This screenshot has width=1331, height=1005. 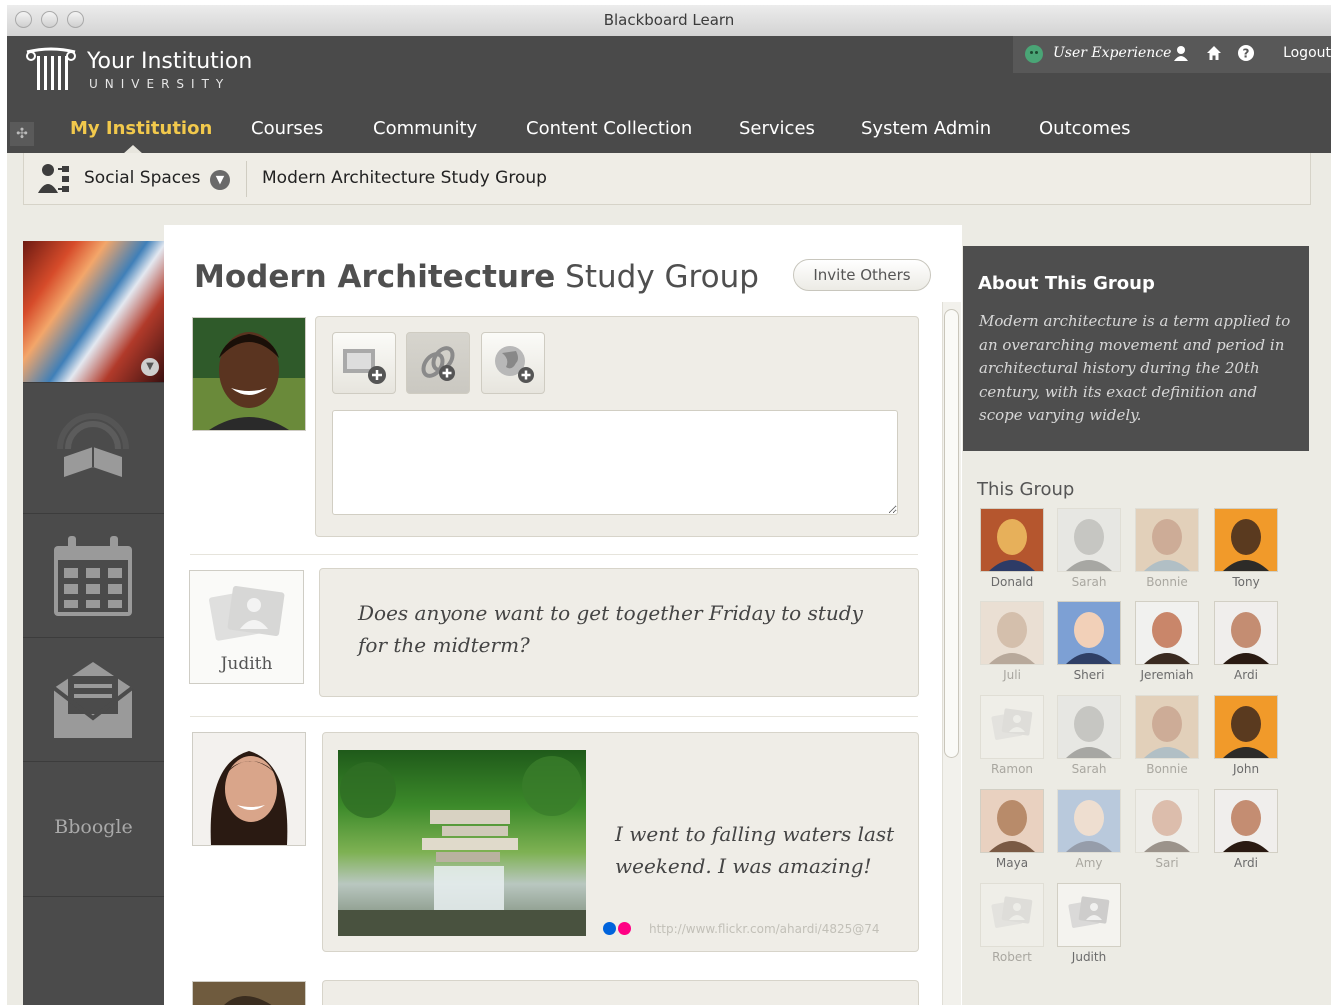 What do you see at coordinates (1085, 128) in the screenshot?
I see `nav-tab-outcomes: Outcomes` at bounding box center [1085, 128].